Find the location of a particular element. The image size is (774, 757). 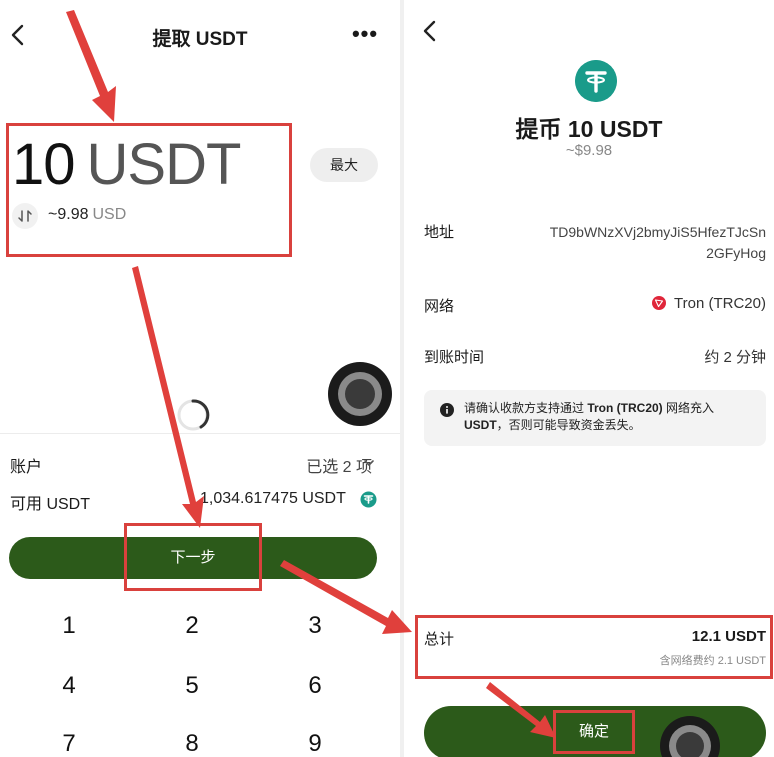

tron-network-icon is located at coordinates (659, 303).